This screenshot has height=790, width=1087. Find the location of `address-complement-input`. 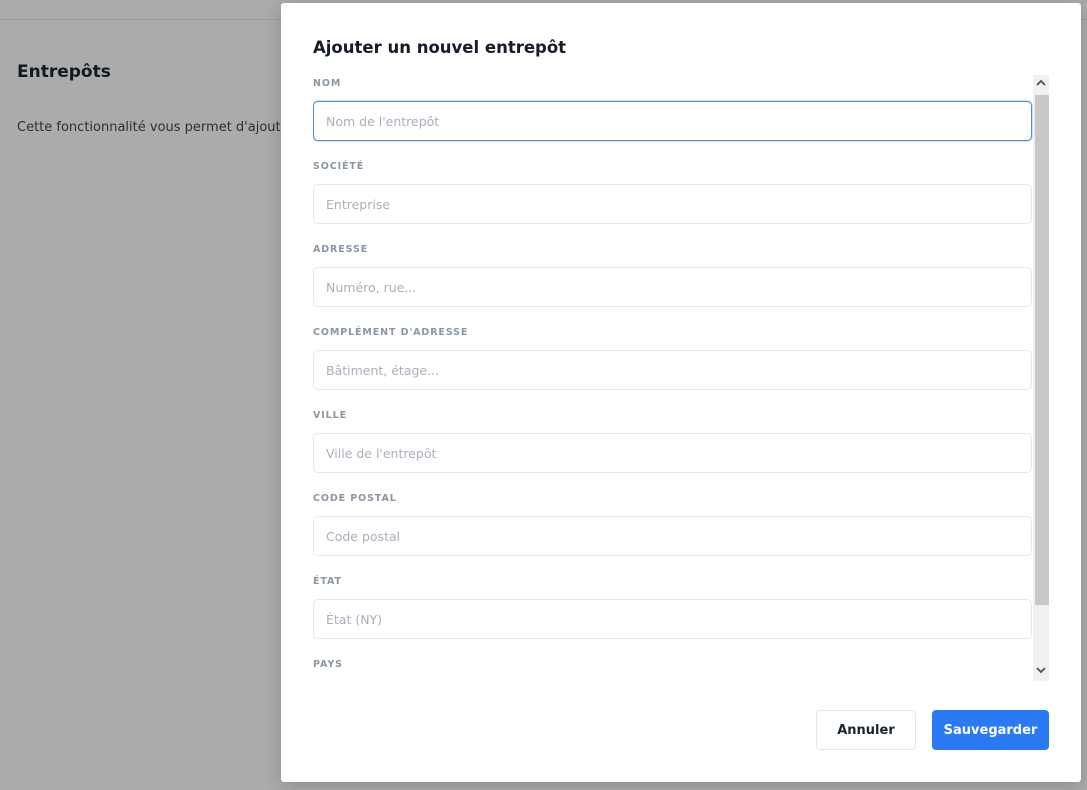

address-complement-input is located at coordinates (672, 370).